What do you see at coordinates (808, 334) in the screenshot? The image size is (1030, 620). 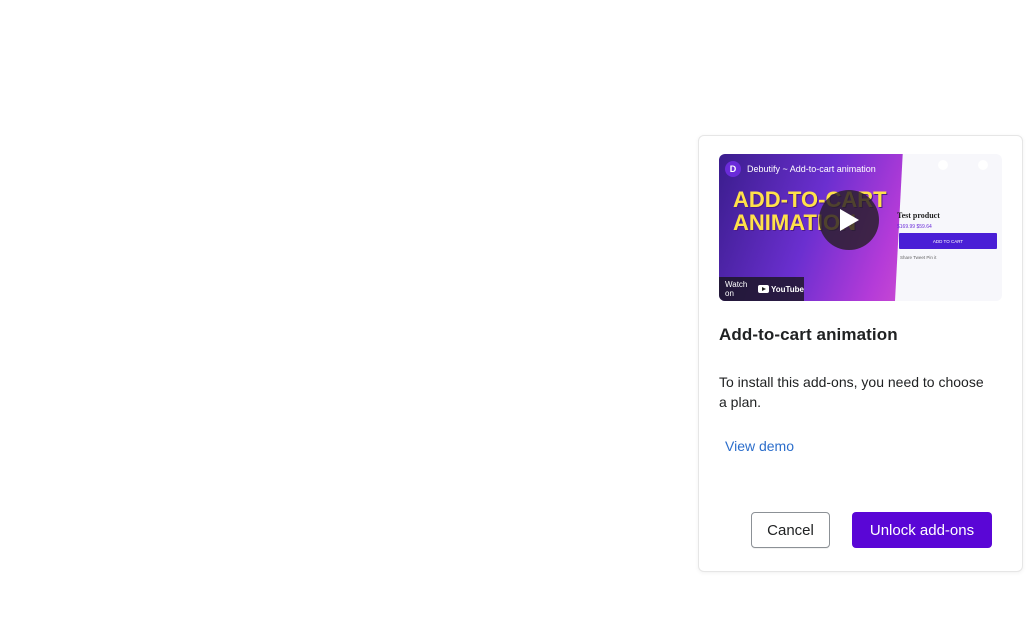 I see `dialog-title: Add-to-cart animation` at bounding box center [808, 334].